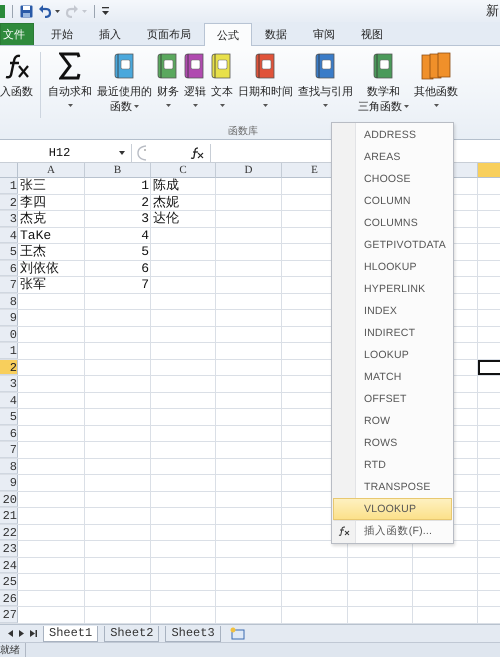 This screenshot has width=500, height=659. What do you see at coordinates (66, 153) in the screenshot?
I see `name-box: H12` at bounding box center [66, 153].